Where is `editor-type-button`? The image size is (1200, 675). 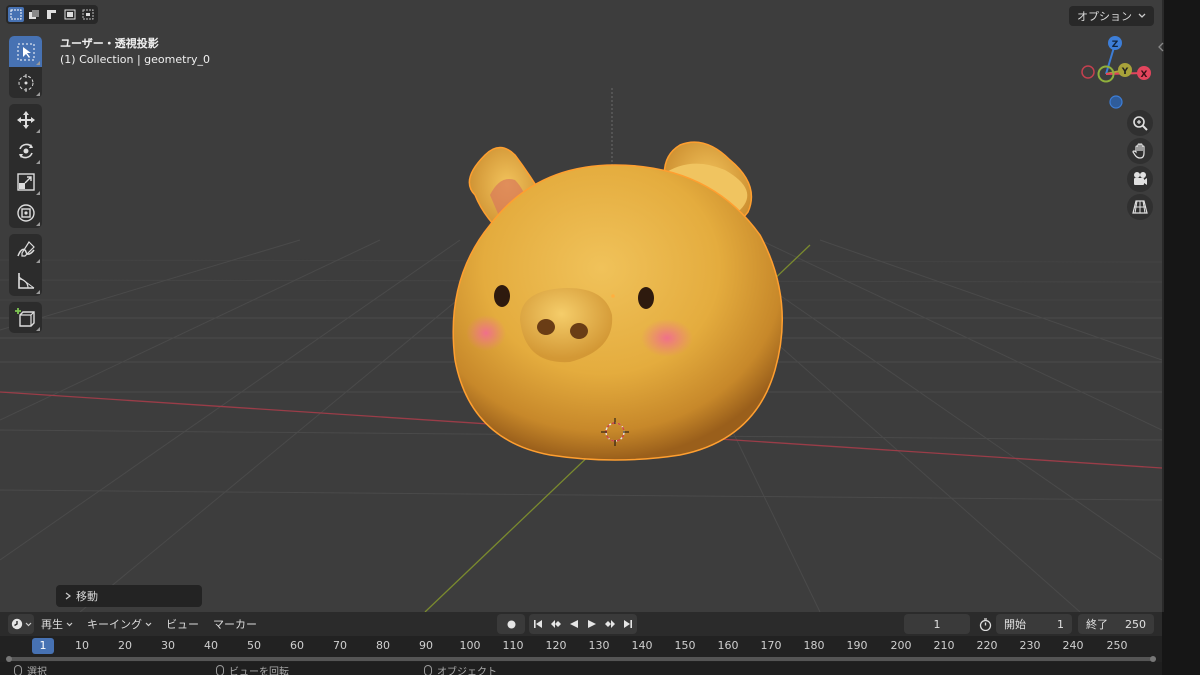 editor-type-button is located at coordinates (21, 624).